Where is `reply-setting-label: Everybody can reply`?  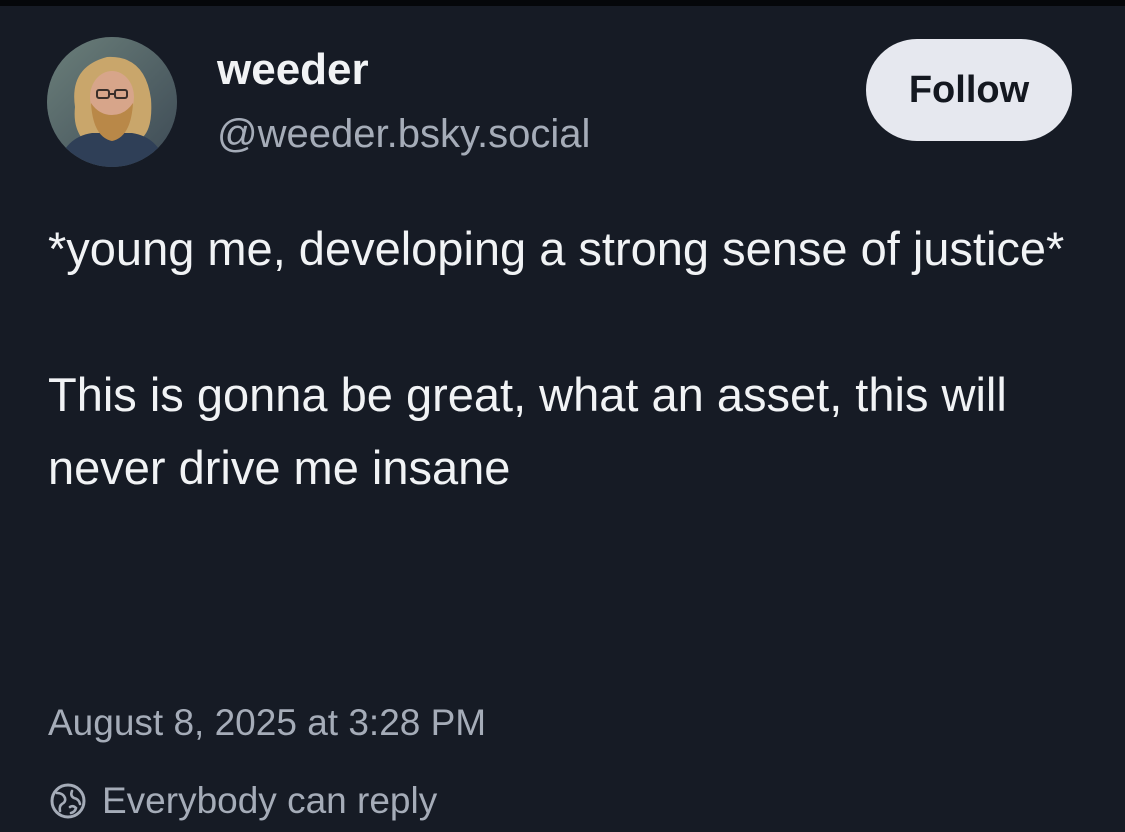 reply-setting-label: Everybody can reply is located at coordinates (270, 800).